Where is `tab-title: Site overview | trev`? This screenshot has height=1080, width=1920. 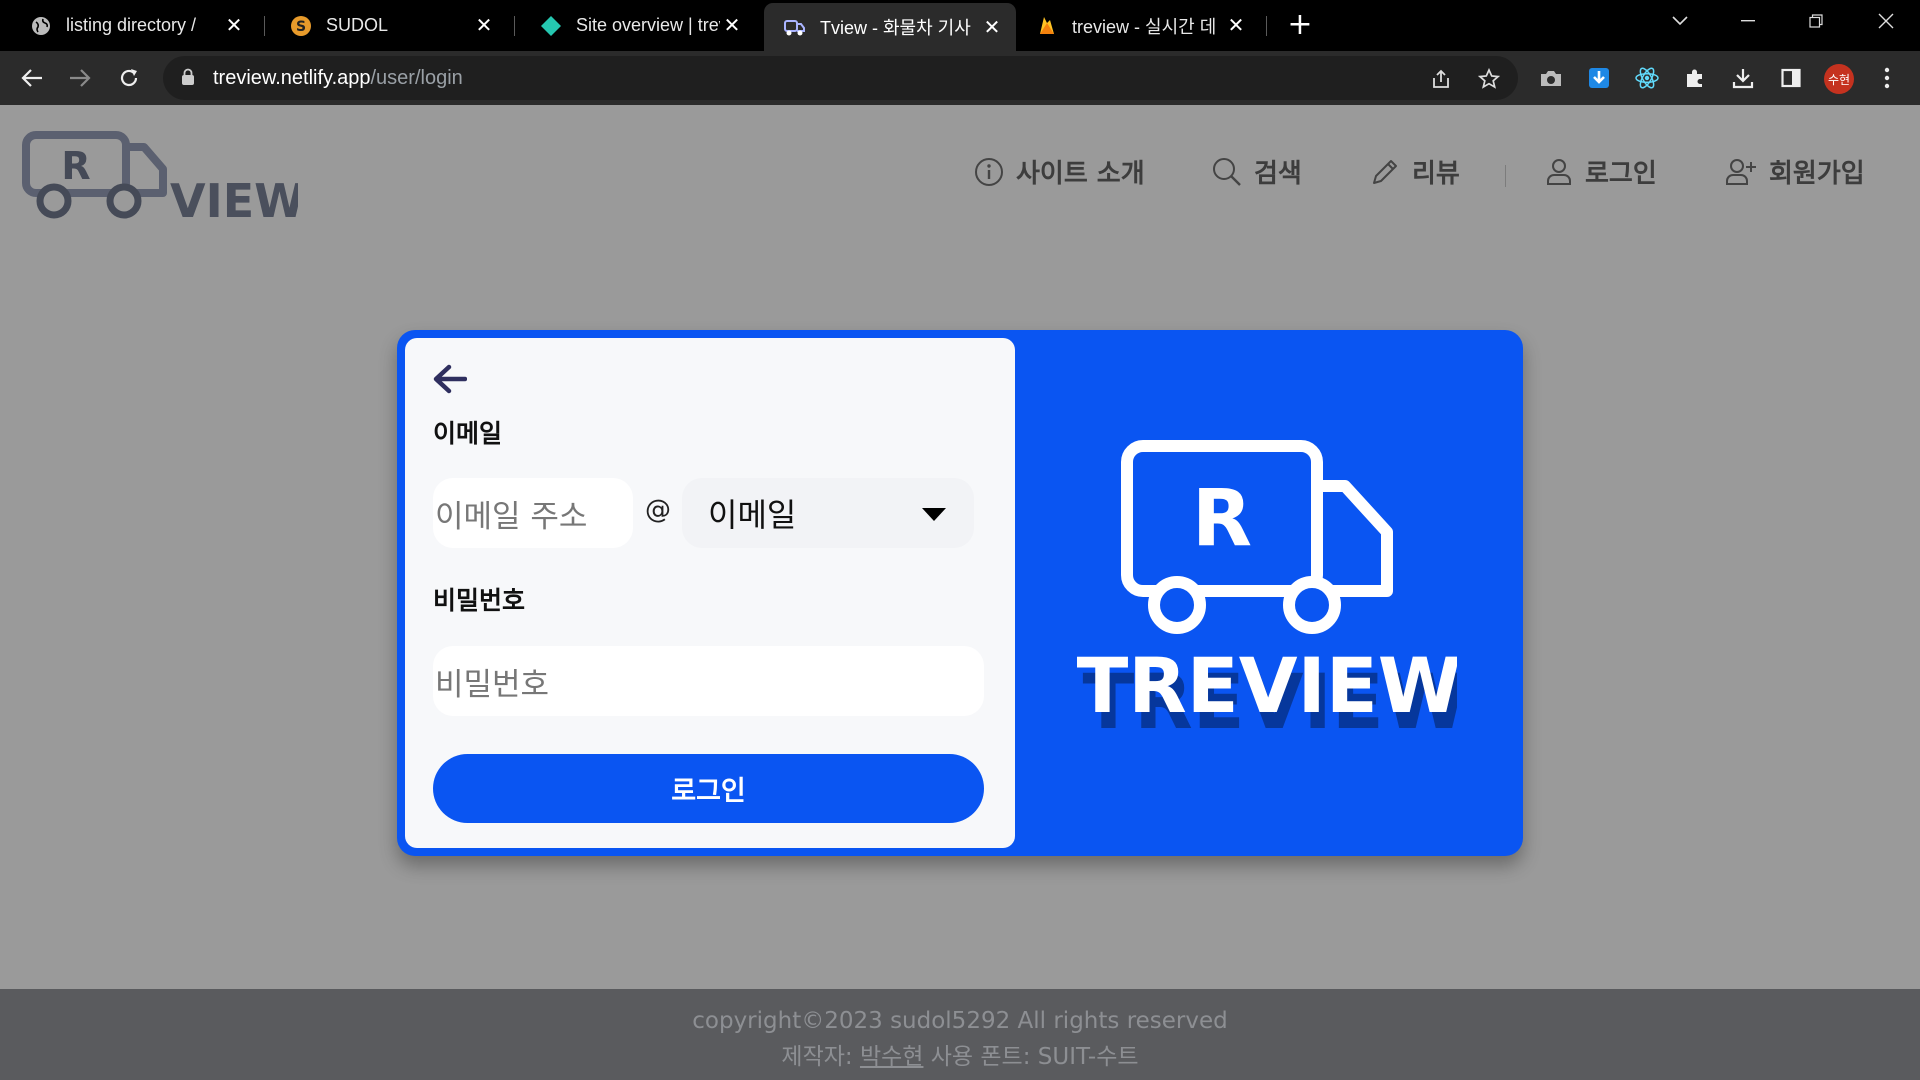
tab-title: Site overview | trev is located at coordinates (648, 25).